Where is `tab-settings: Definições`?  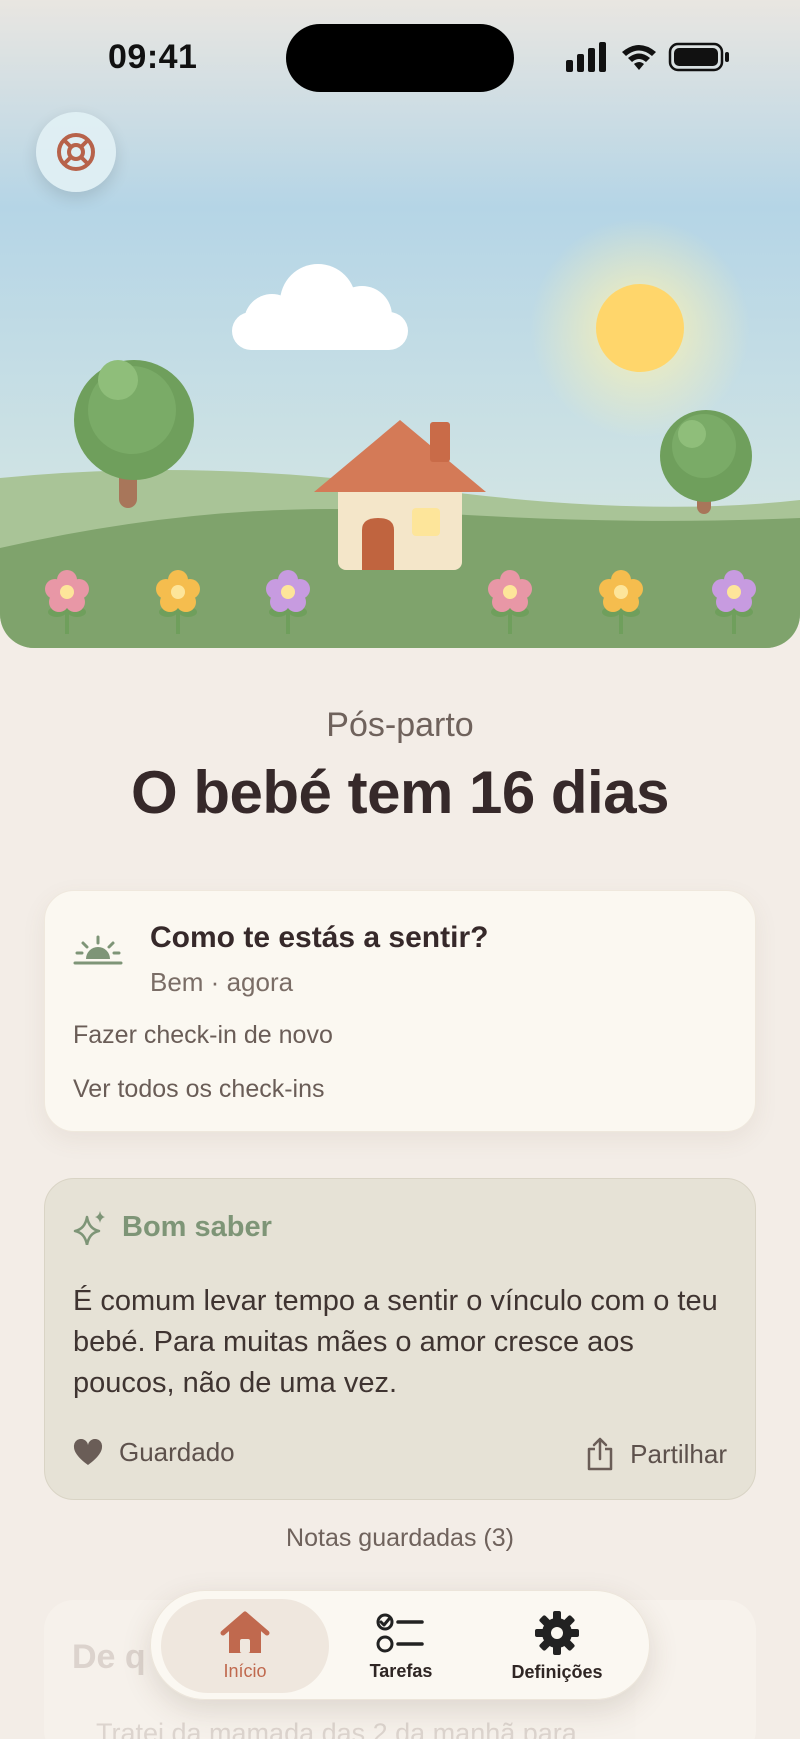 tab-settings: Definições is located at coordinates (557, 1646).